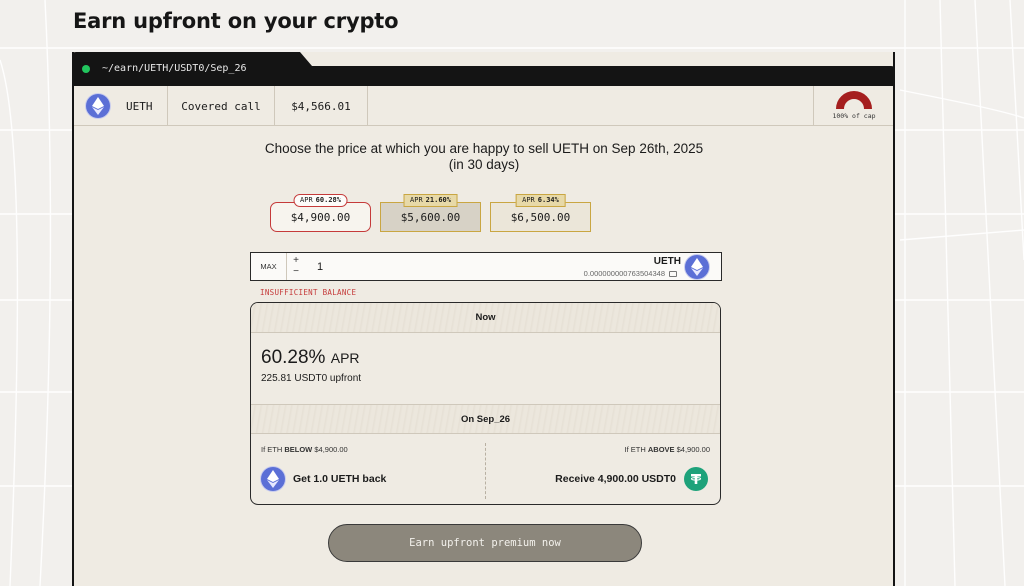  I want to click on insufficient-balance-error: INSUFFICIENT BALANCE, so click(308, 292).